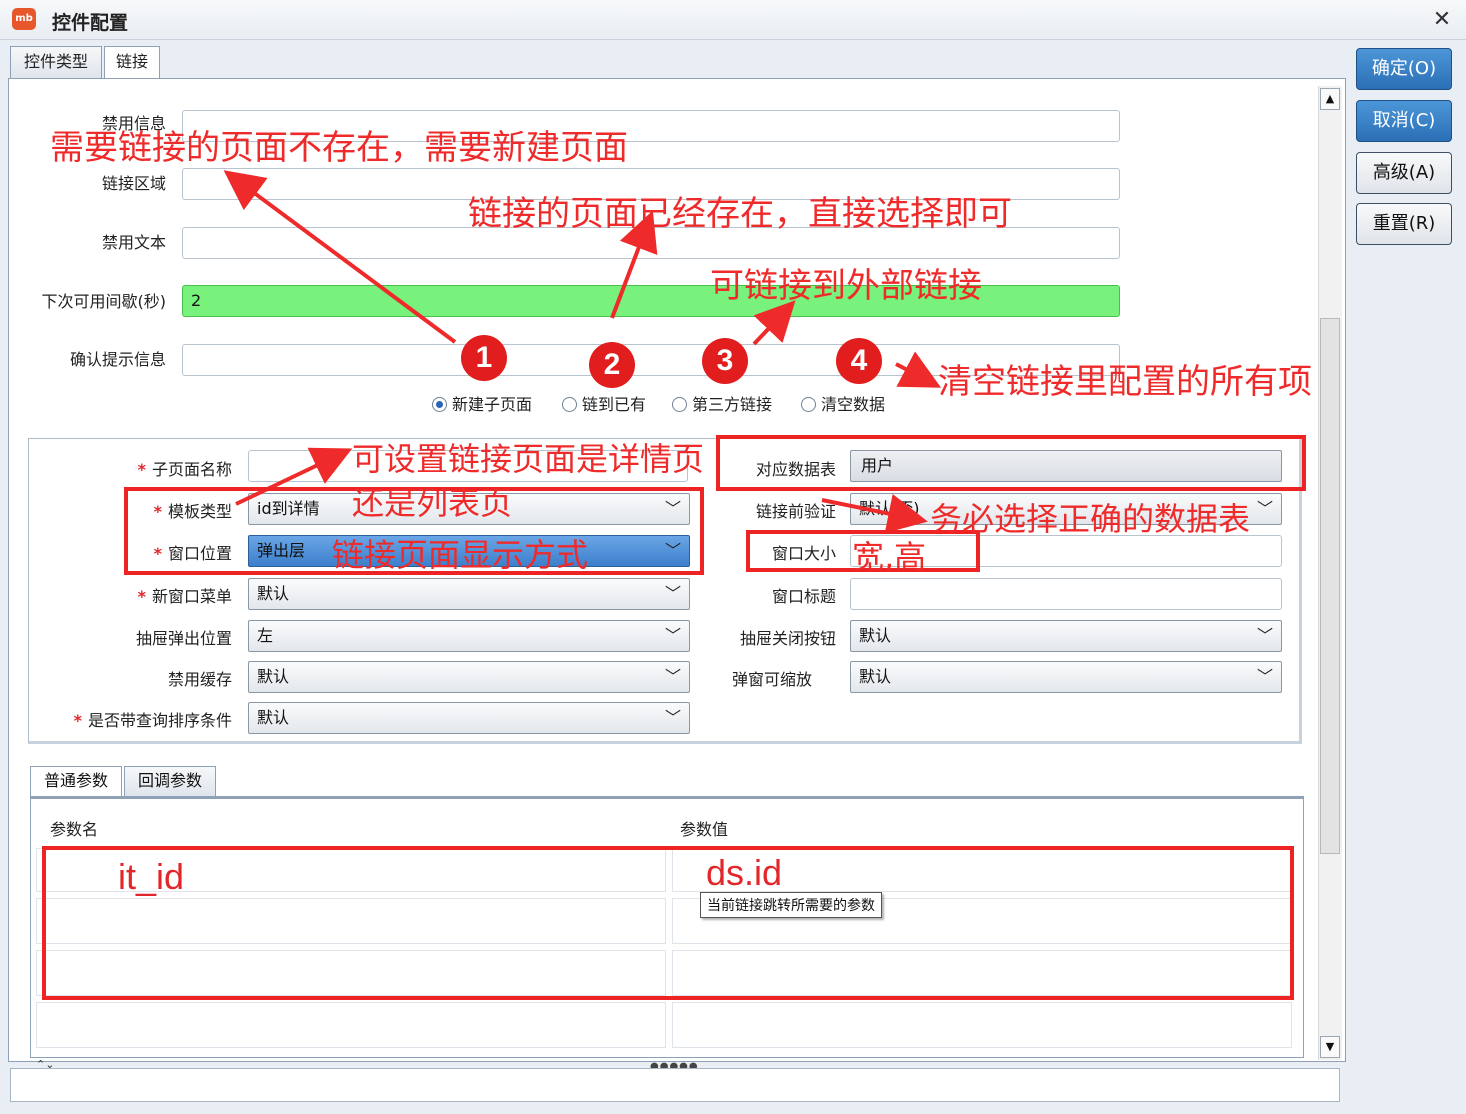  What do you see at coordinates (1011, 463) in the screenshot?
I see `highlight-datatable` at bounding box center [1011, 463].